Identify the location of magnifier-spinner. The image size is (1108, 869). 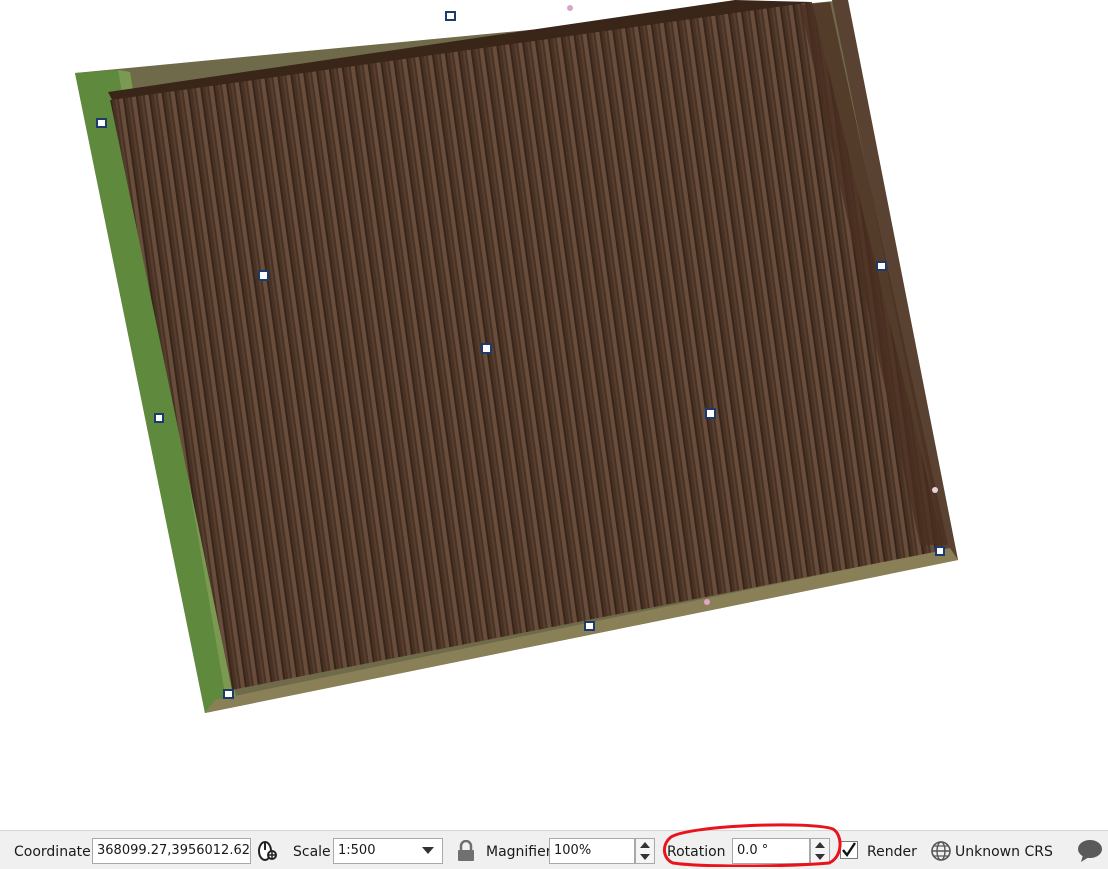
(645, 851).